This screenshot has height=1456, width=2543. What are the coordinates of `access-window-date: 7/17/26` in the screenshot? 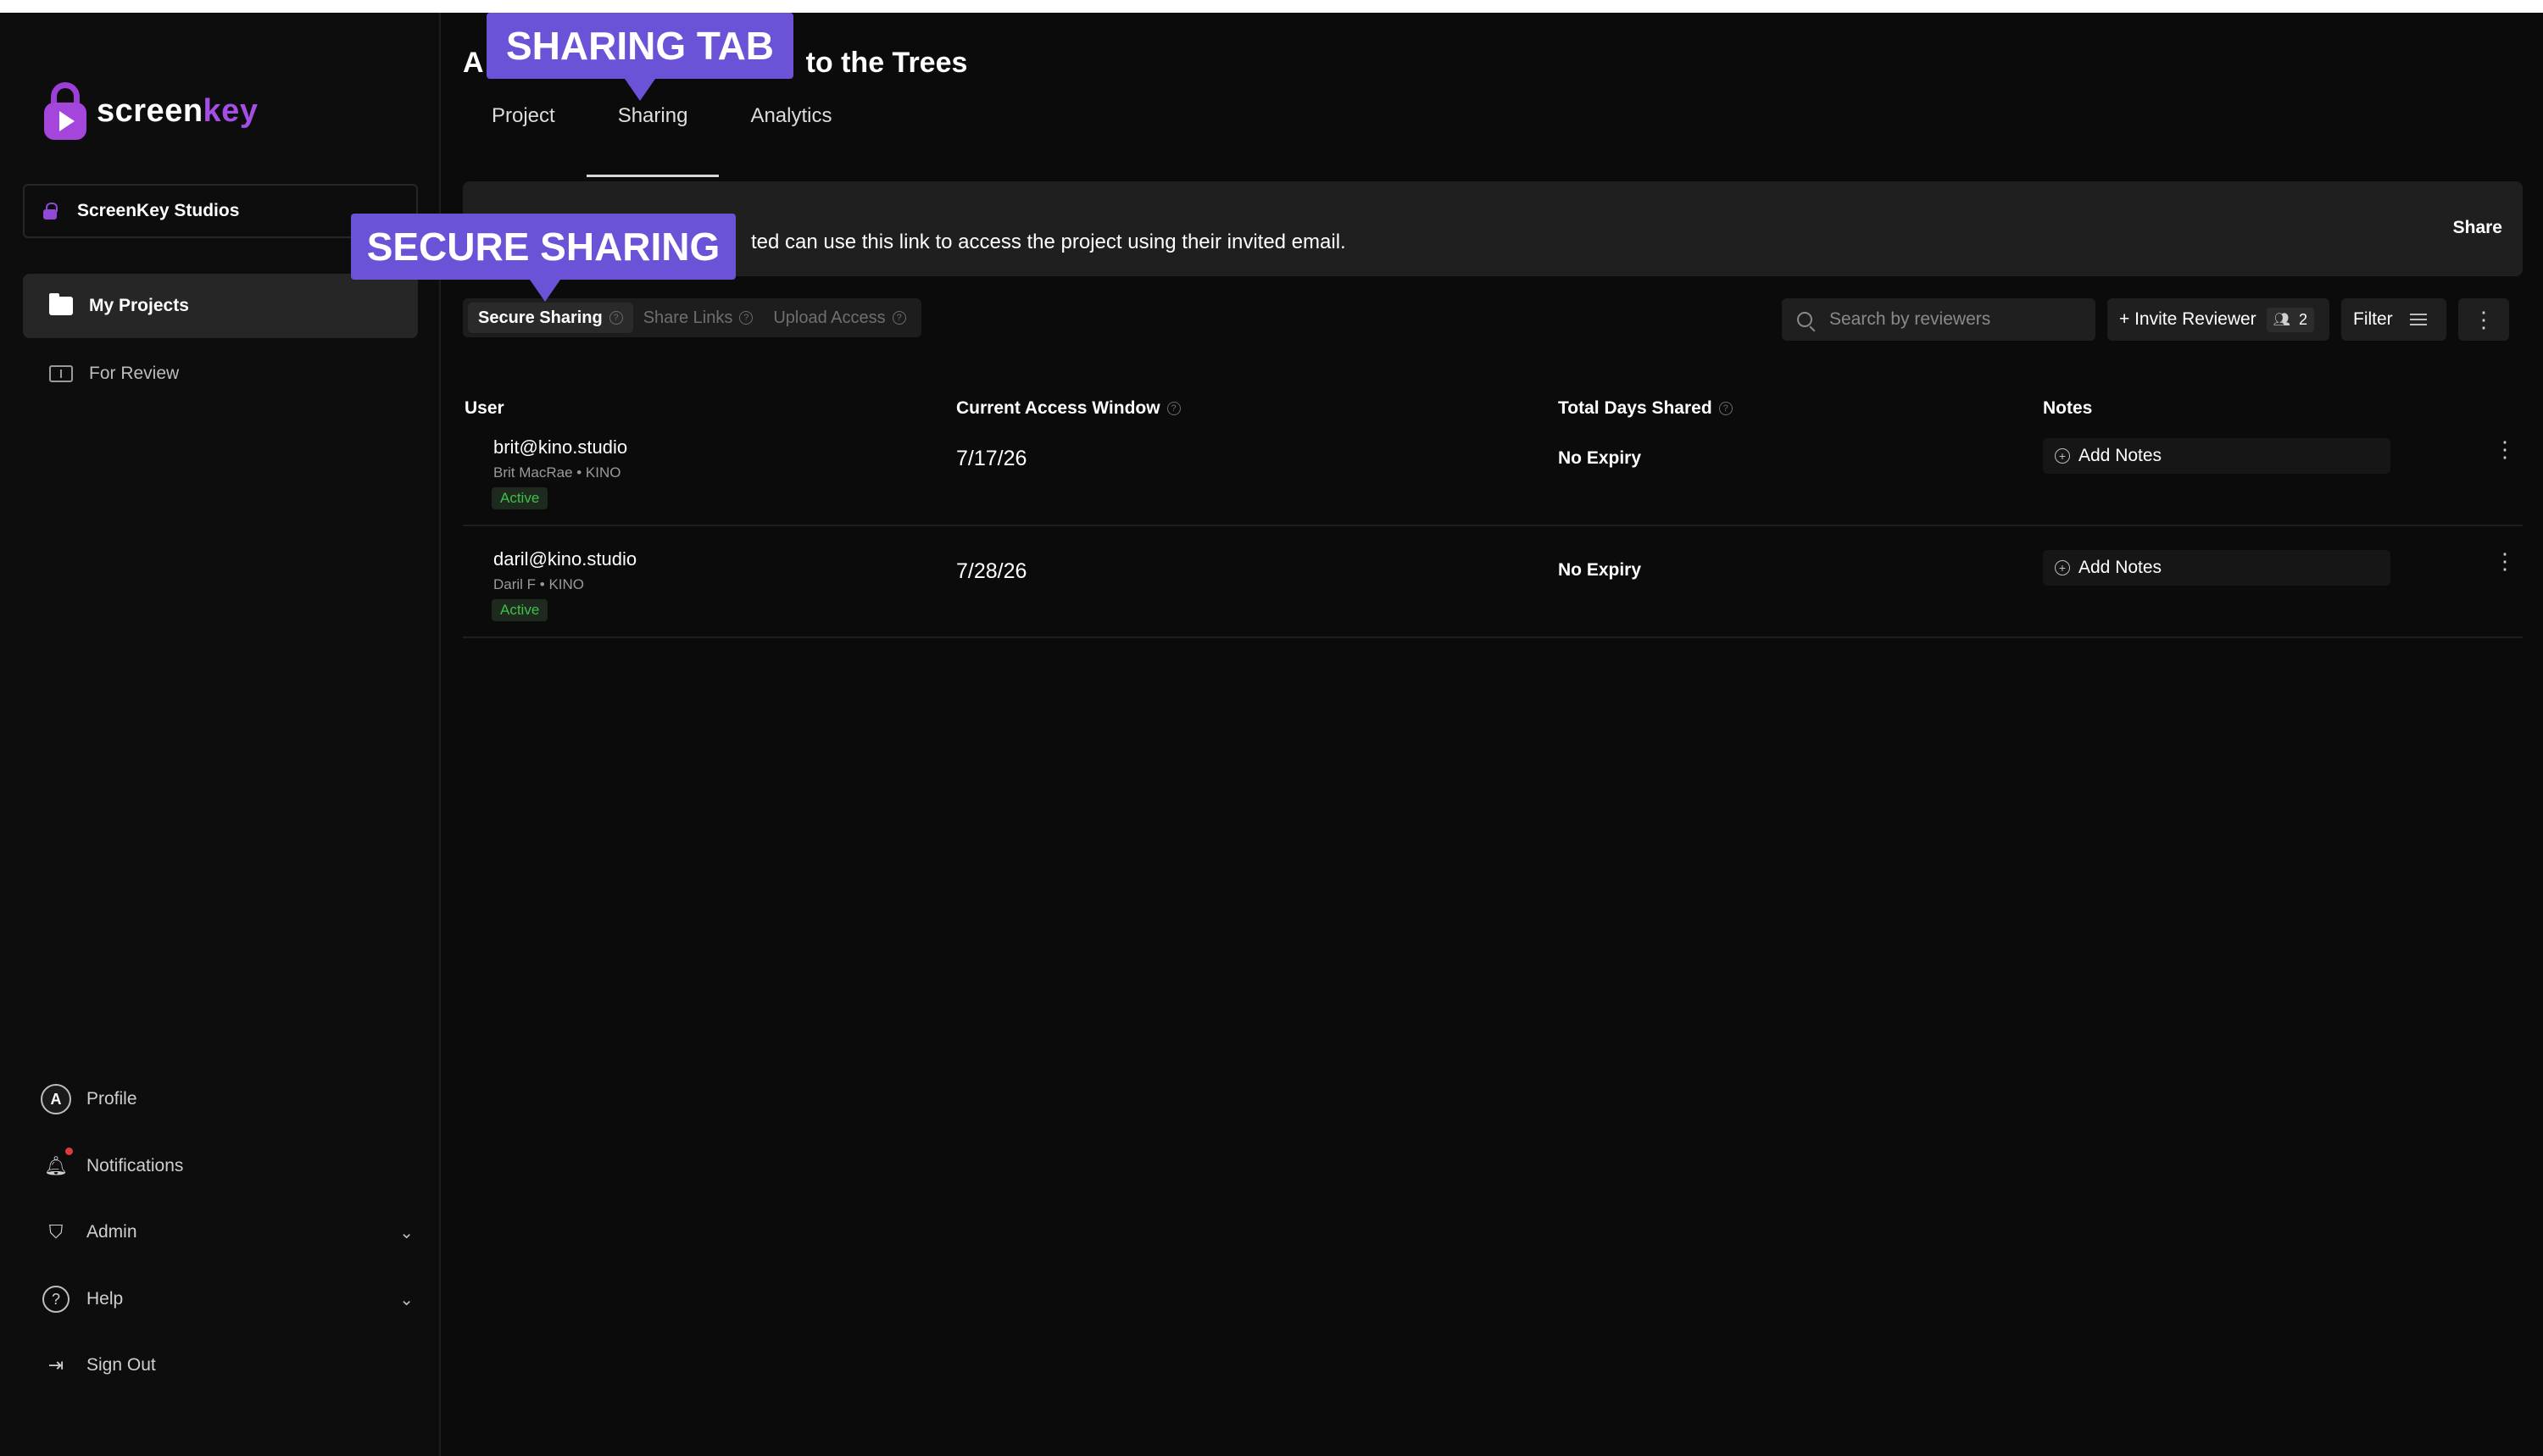 It's located at (992, 459).